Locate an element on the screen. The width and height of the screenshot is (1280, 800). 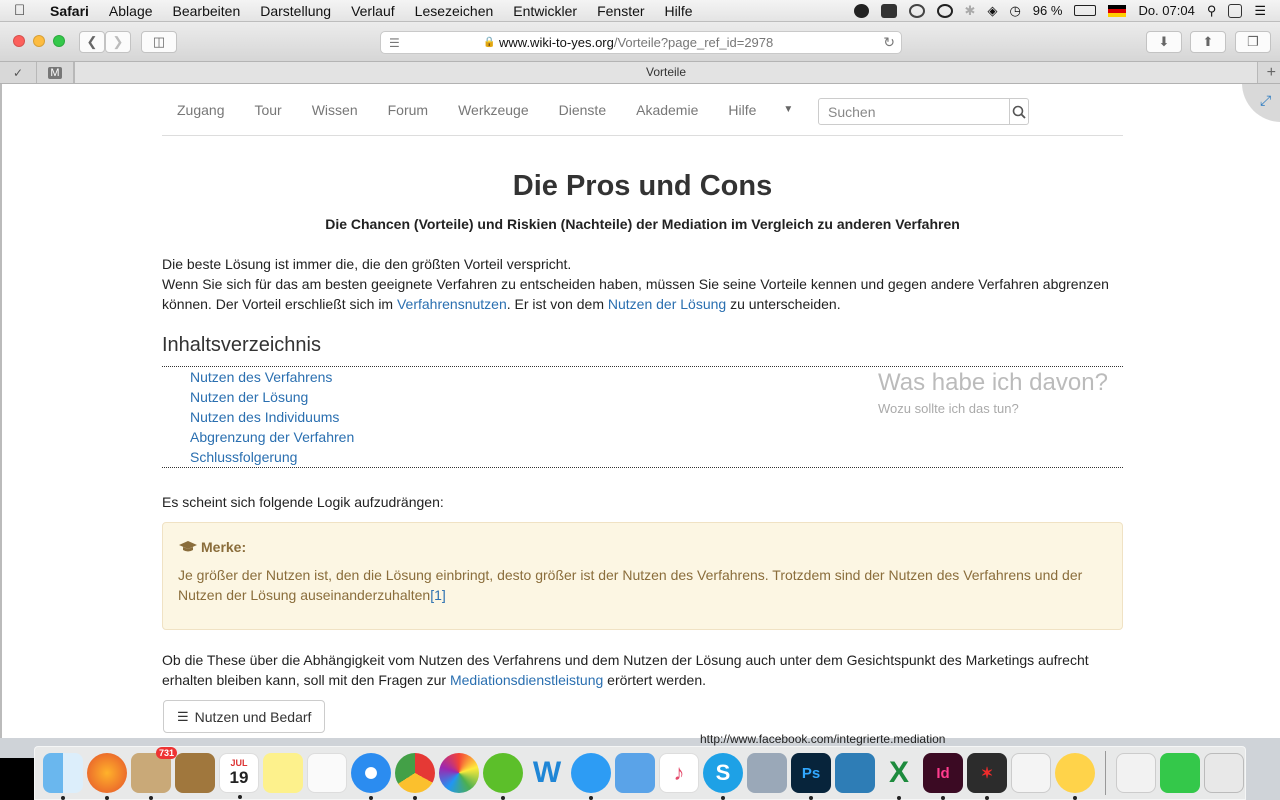
safari-icon is located at coordinates (371, 776).